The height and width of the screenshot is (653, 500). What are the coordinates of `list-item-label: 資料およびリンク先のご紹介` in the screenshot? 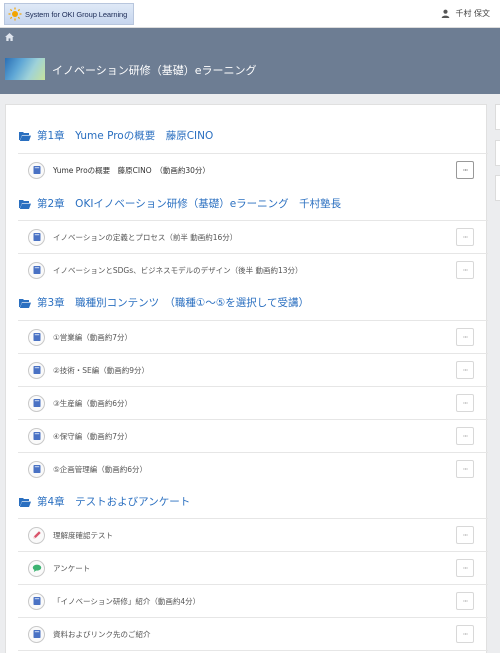 It's located at (102, 634).